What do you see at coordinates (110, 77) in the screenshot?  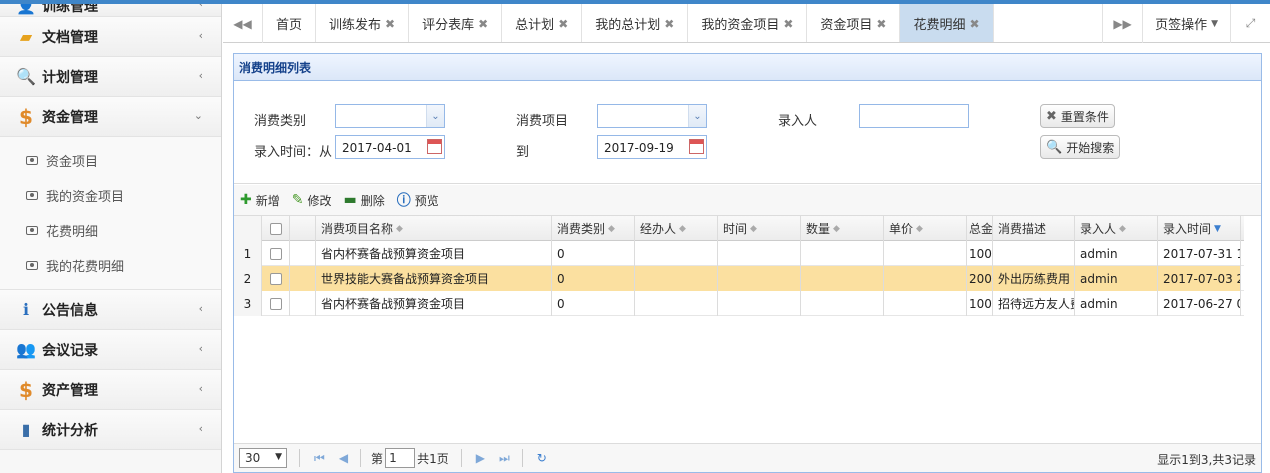 I see `sidebar-menu-plans: 🔍 计划管理 ‹` at bounding box center [110, 77].